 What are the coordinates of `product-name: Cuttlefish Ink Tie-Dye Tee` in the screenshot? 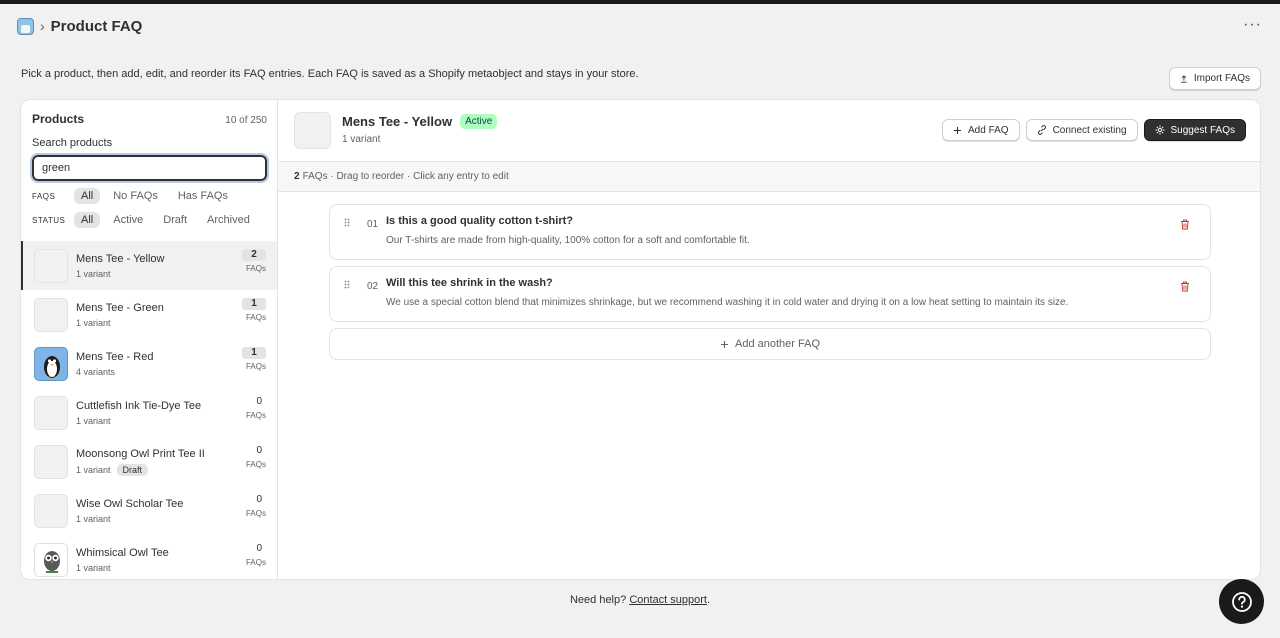 It's located at (139, 405).